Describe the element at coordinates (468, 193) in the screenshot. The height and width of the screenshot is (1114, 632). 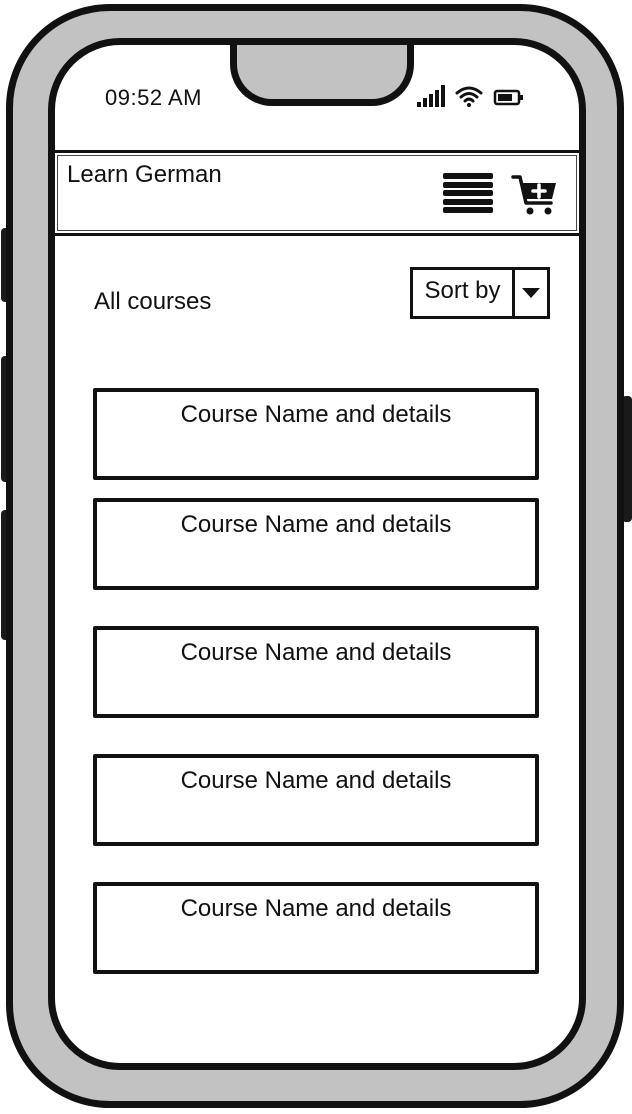
I see `hamburger-menu-icon` at that location.